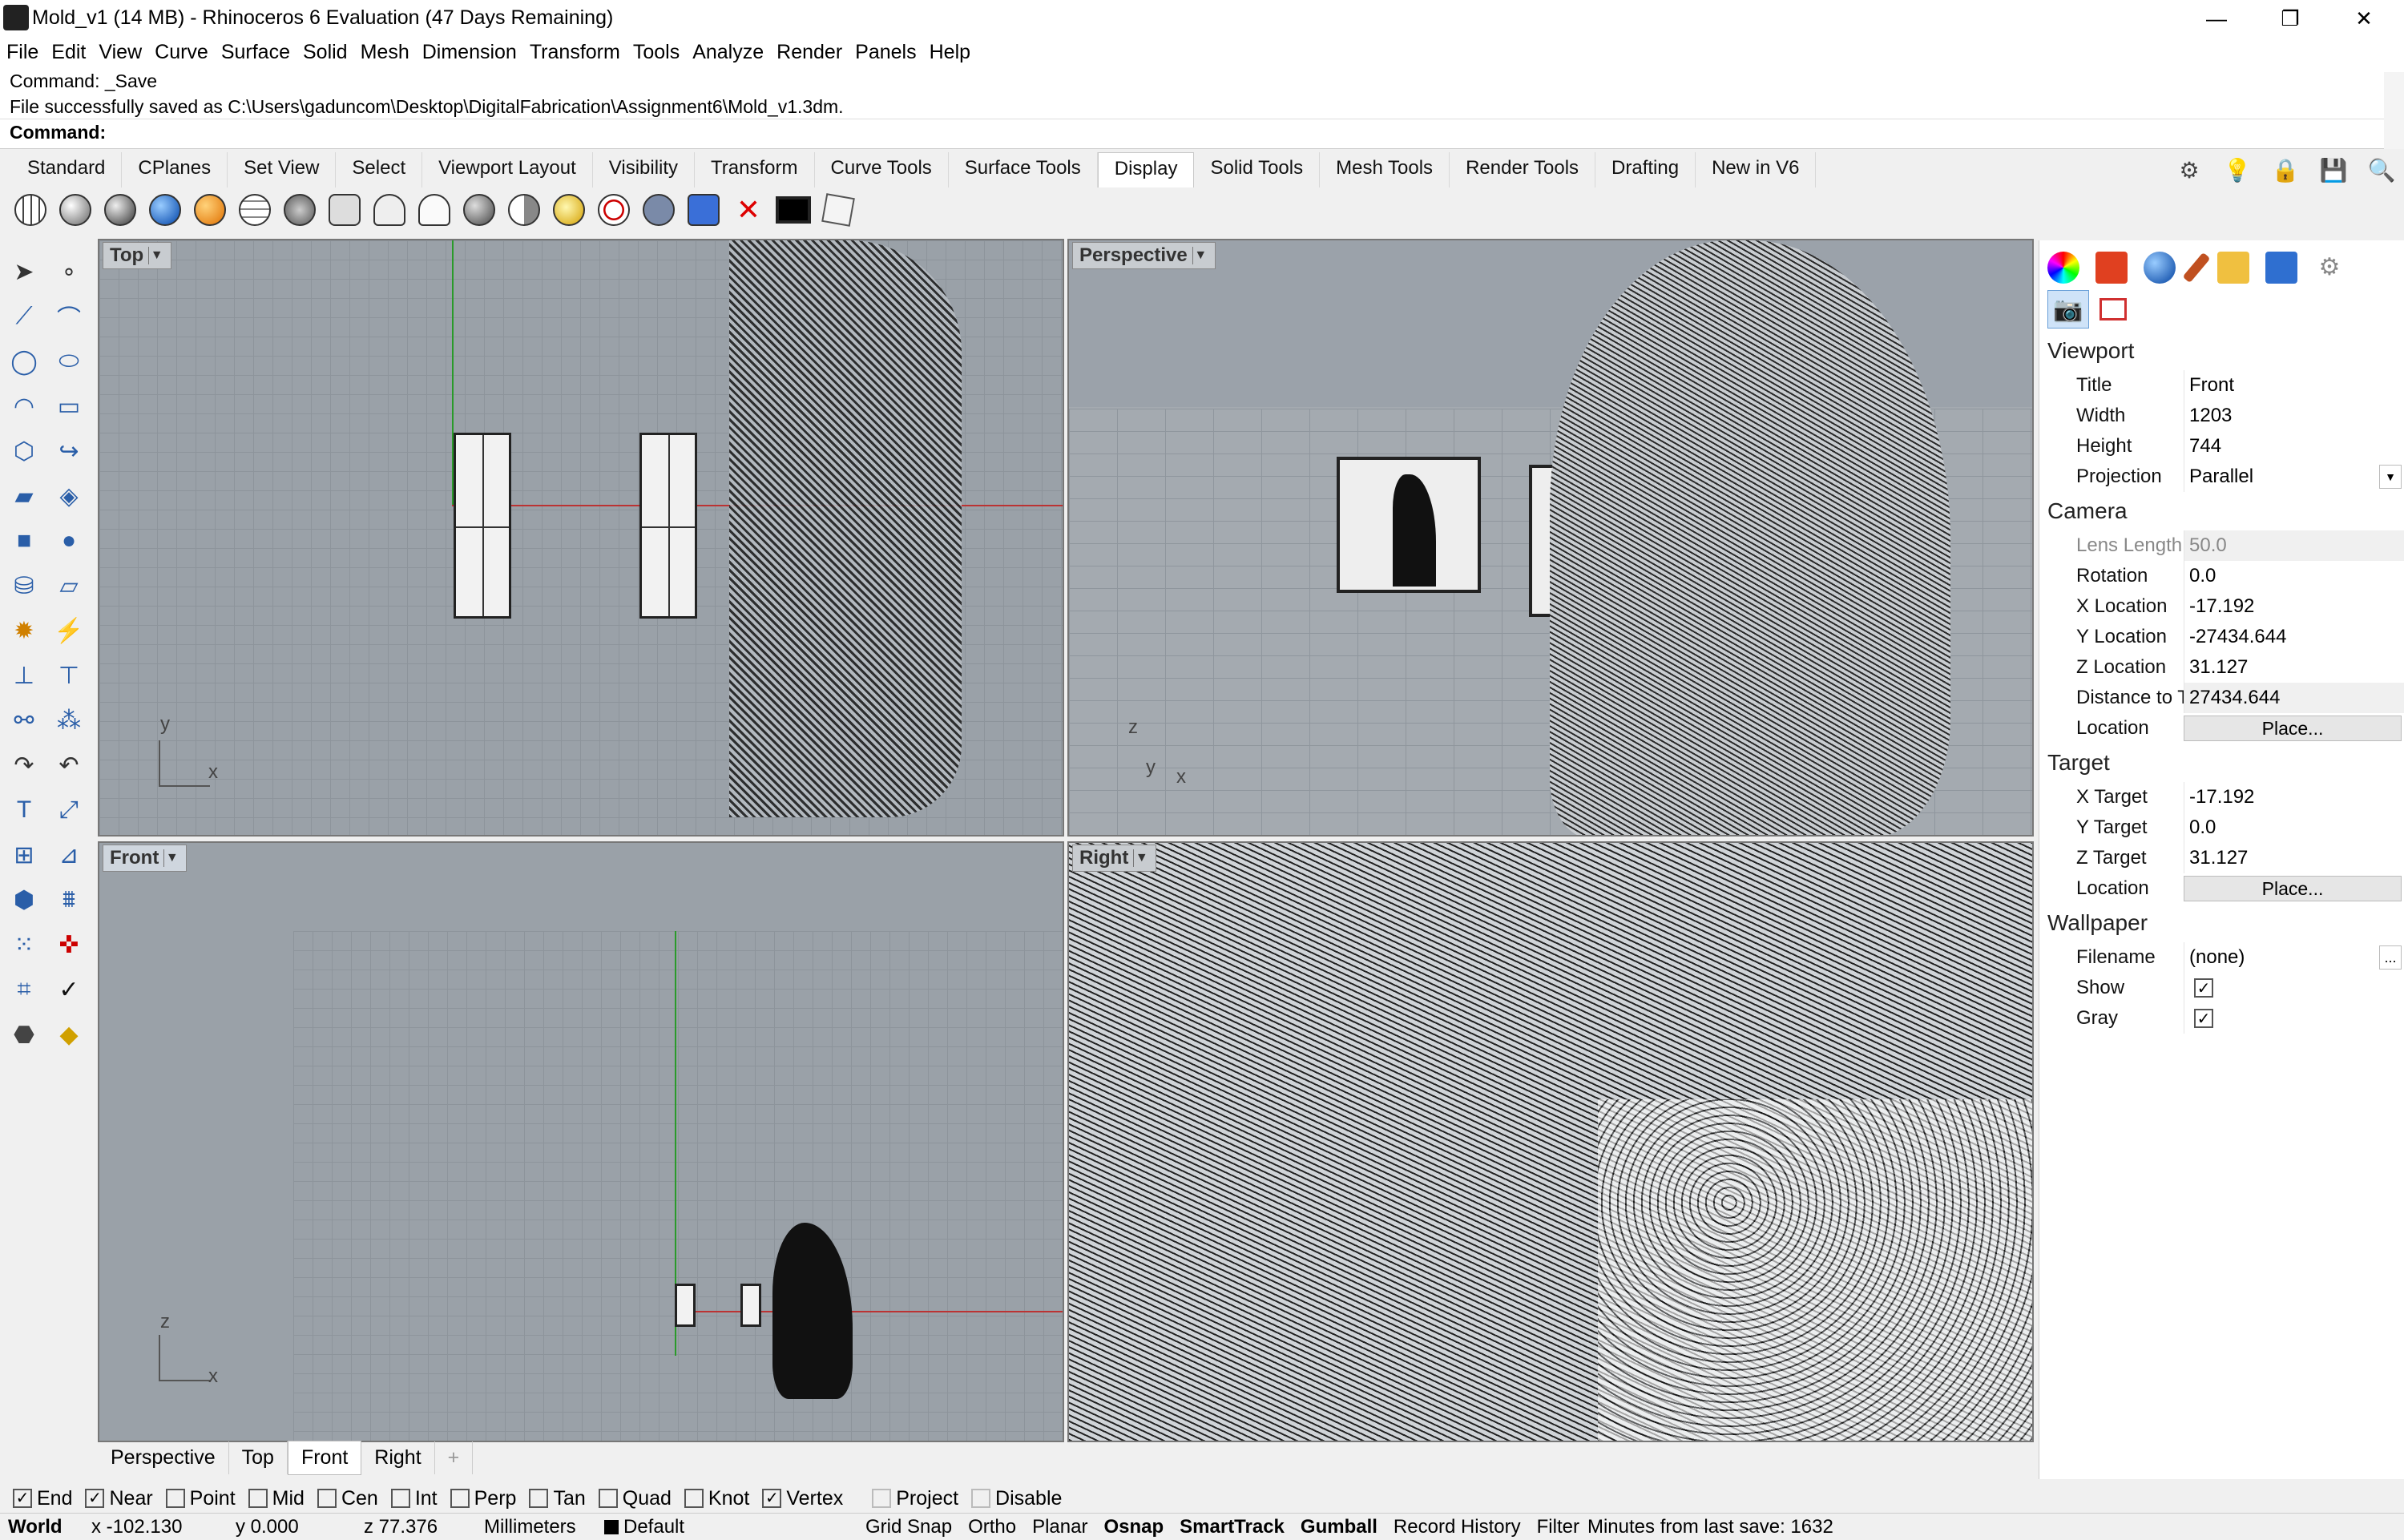 The height and width of the screenshot is (1540, 2404). I want to click on osnap-project: Project, so click(915, 1499).